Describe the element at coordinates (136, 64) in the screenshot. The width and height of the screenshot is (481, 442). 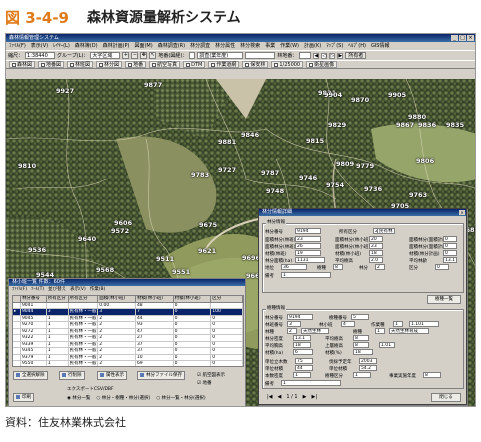
I see `layer-toggle: 地番` at that location.